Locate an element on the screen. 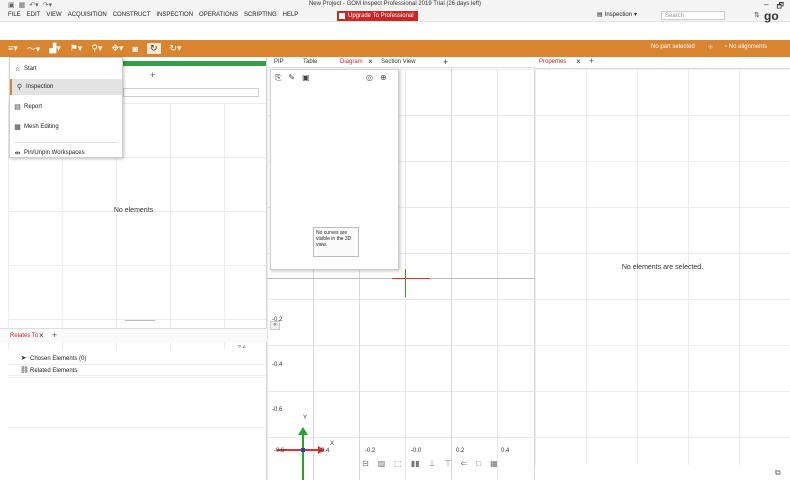  hamburger-menu-icon: ≡▾ is located at coordinates (13, 48).